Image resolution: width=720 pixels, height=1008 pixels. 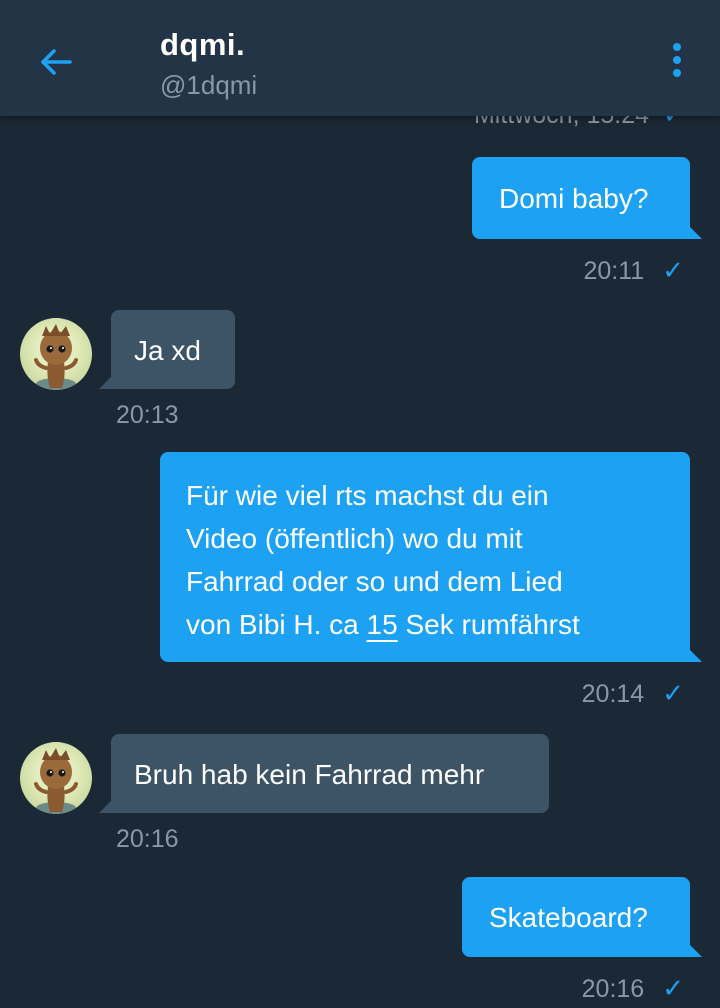 I want to click on number-link: 15, so click(x=382, y=624).